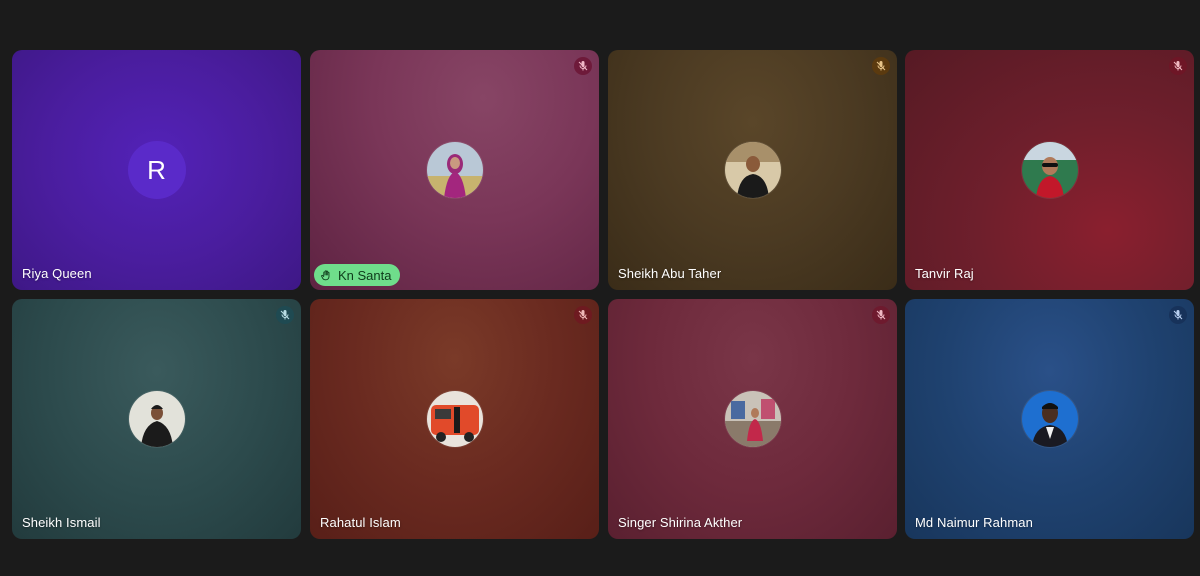 This screenshot has height=576, width=1200. I want to click on participant-tile: Tanvir Raj, so click(1049, 170).